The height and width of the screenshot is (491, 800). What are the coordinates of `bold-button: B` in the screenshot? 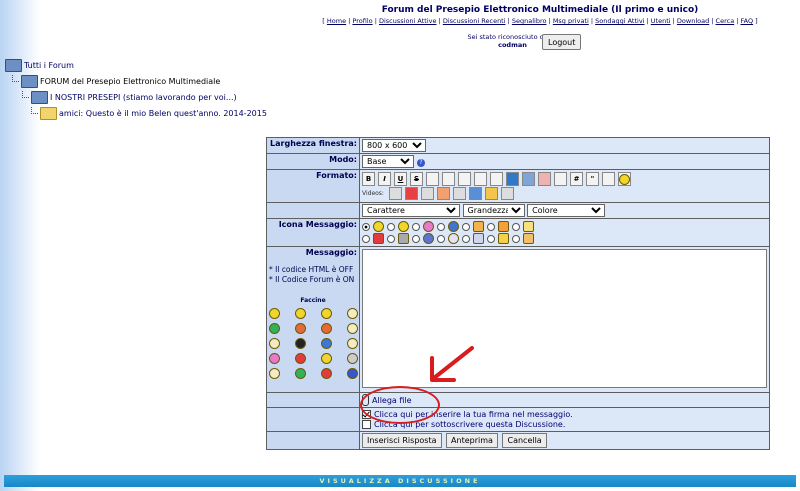 It's located at (368, 179).